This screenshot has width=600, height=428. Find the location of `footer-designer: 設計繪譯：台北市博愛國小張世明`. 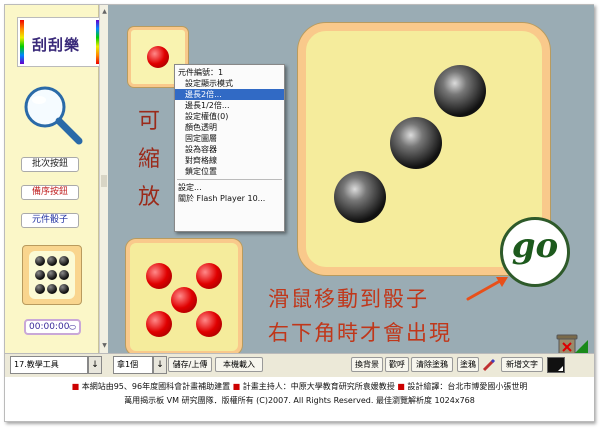

footer-designer: 設計繪譯：台北市博愛國小張世明 is located at coordinates (467, 386).